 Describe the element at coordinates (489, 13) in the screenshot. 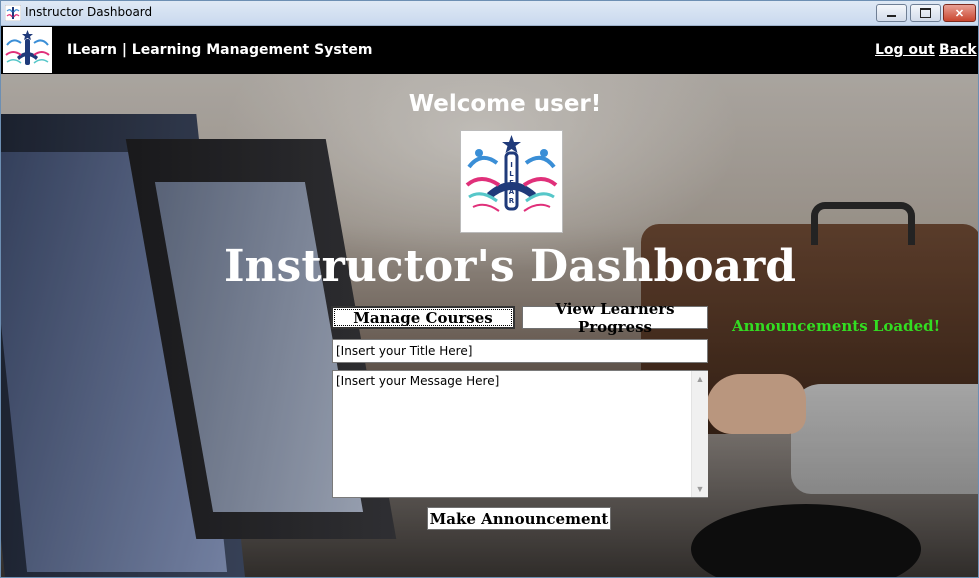

I see `title-bar: Instructor Dashboard ✕` at that location.